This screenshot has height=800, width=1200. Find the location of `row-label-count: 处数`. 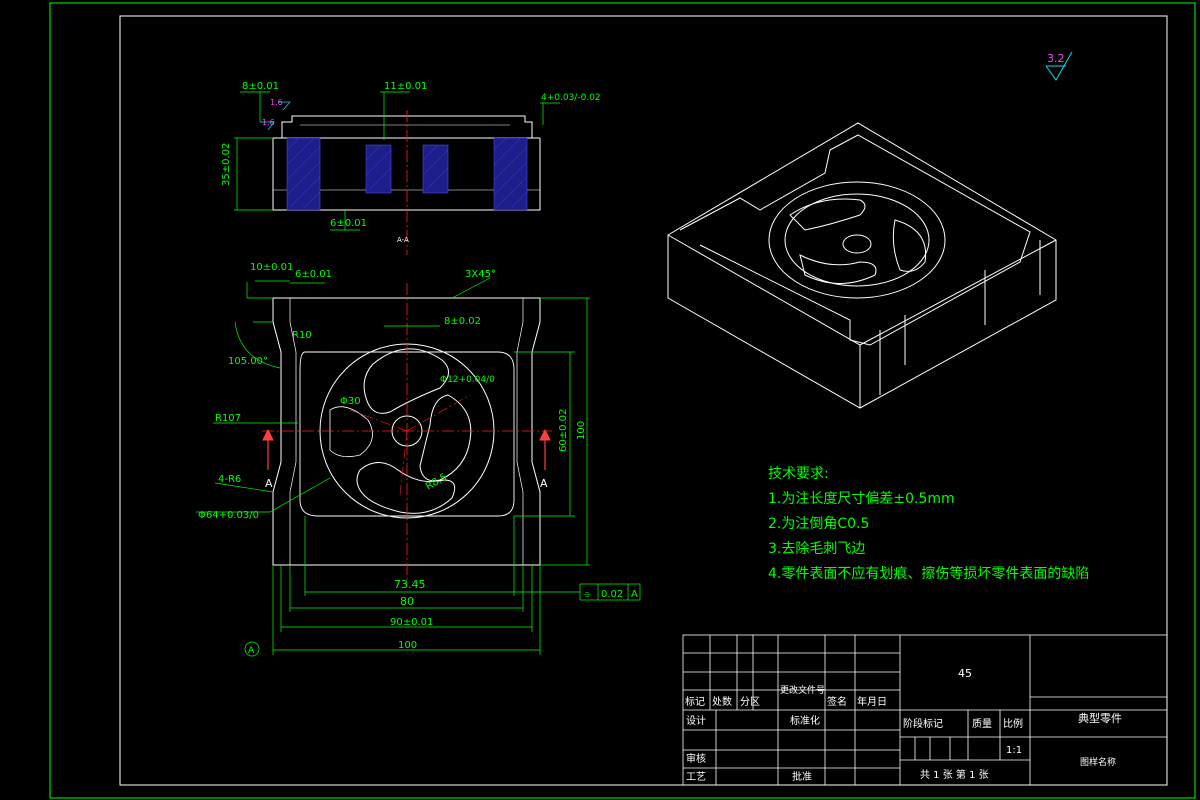

row-label-count: 处数 is located at coordinates (722, 701).